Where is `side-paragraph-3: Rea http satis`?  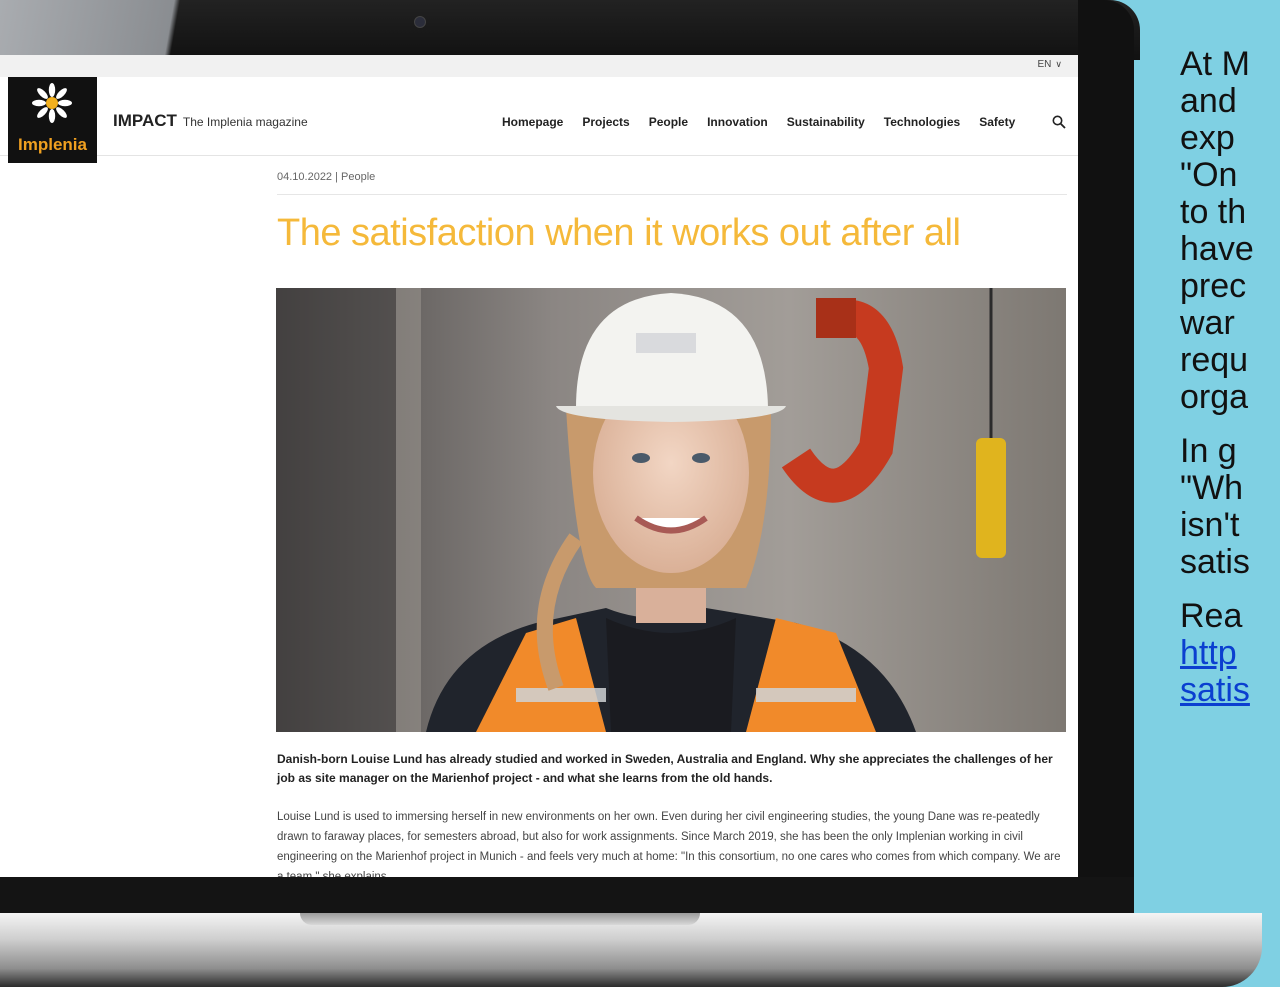
side-paragraph-3: Rea http satis is located at coordinates (1230, 653).